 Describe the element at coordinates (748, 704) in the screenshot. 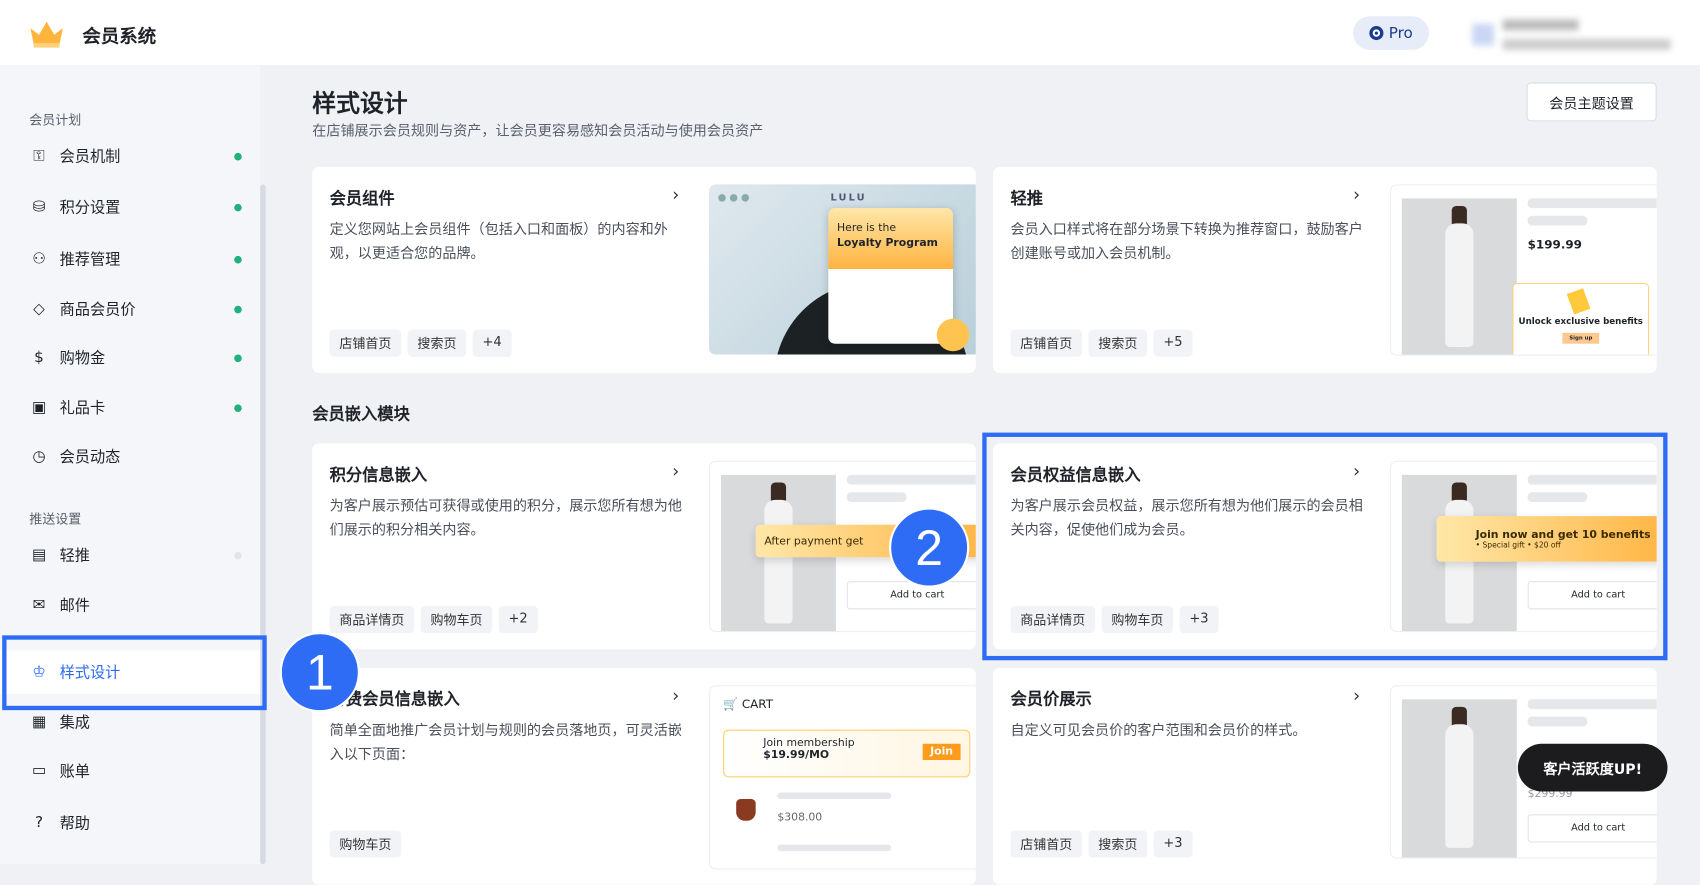

I see `preview-cart-title: 🛒 CART` at that location.